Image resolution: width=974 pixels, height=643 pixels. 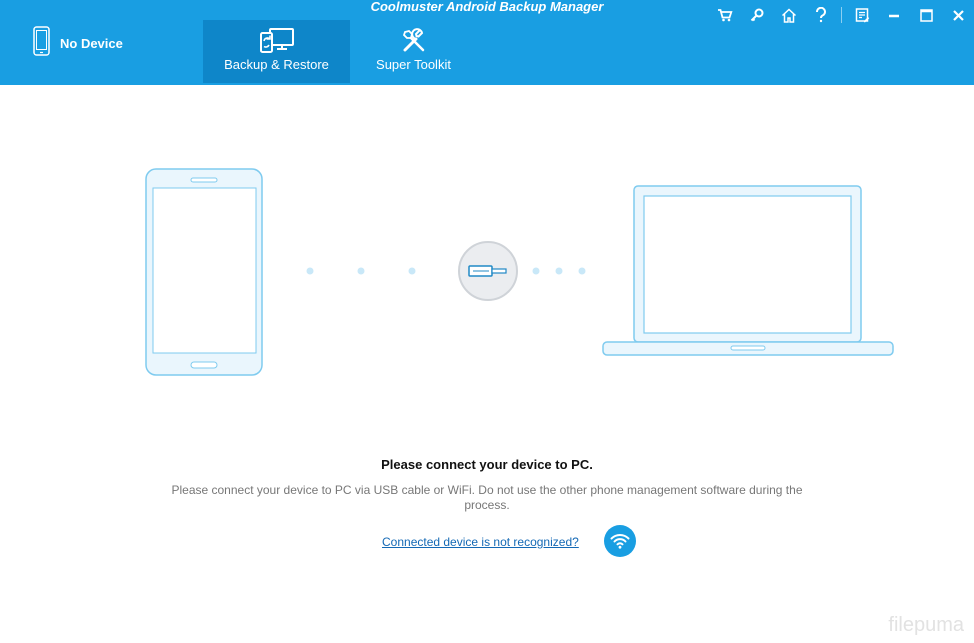 I want to click on tab-backup-restore: Backup & Restore, so click(x=276, y=51).